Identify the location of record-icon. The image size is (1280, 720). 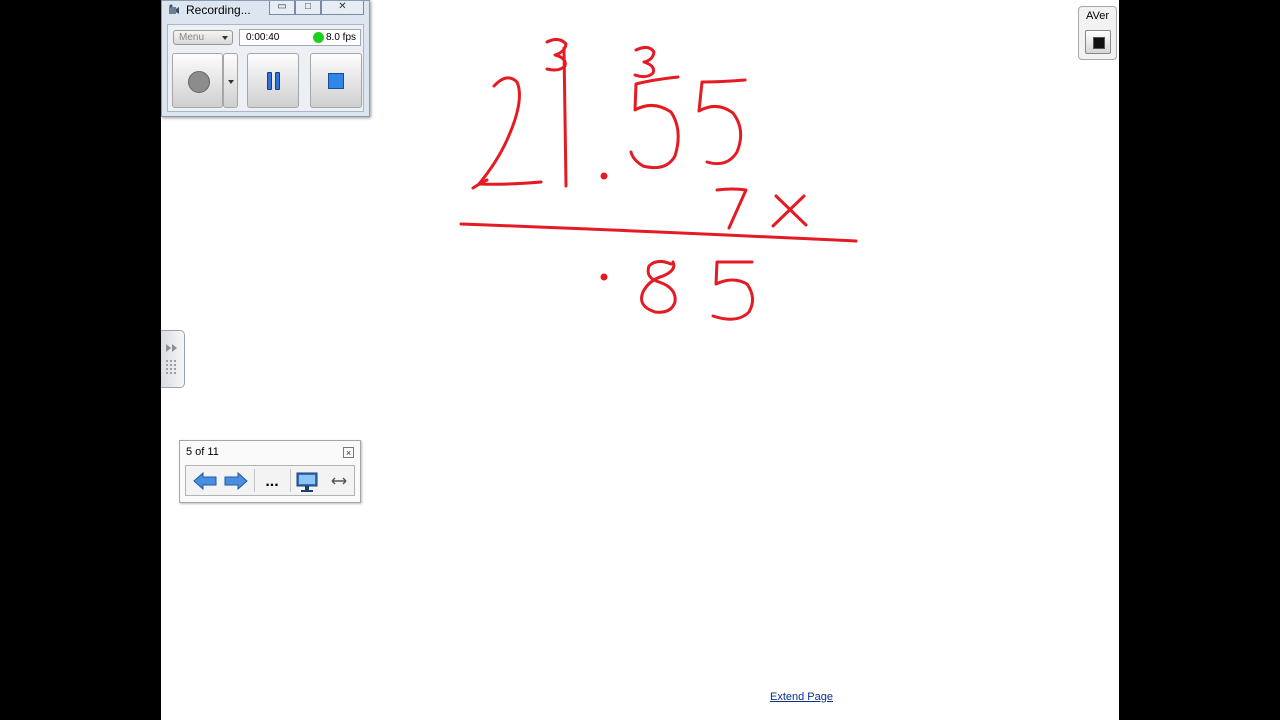
(199, 82).